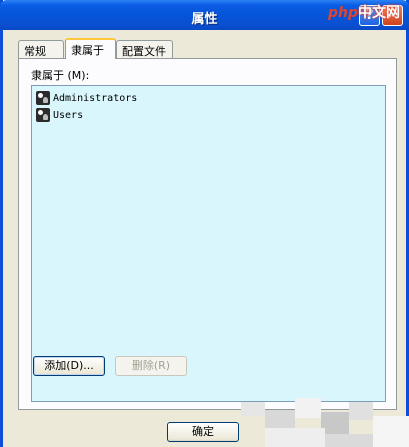 Image resolution: width=409 pixels, height=447 pixels. What do you see at coordinates (60, 75) in the screenshot?
I see `member-of-label: 隶属于 (M):` at bounding box center [60, 75].